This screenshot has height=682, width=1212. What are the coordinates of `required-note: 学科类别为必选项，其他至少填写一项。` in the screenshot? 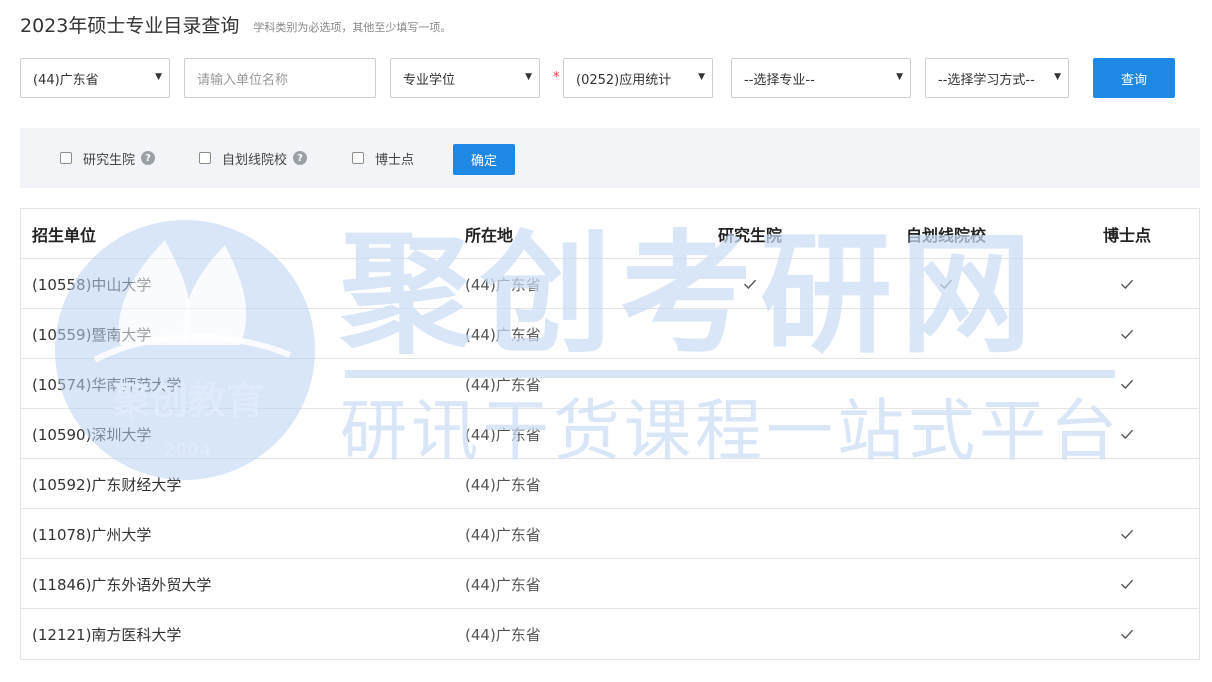 It's located at (352, 27).